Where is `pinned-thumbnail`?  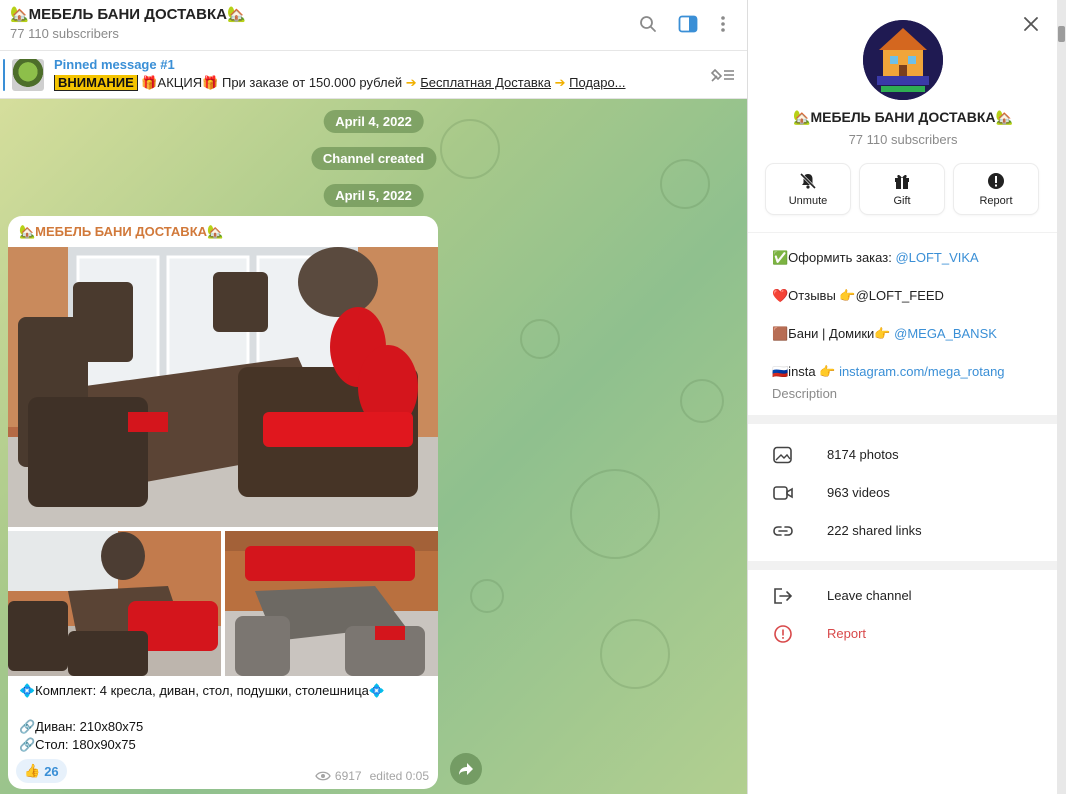
pinned-thumbnail is located at coordinates (28, 75).